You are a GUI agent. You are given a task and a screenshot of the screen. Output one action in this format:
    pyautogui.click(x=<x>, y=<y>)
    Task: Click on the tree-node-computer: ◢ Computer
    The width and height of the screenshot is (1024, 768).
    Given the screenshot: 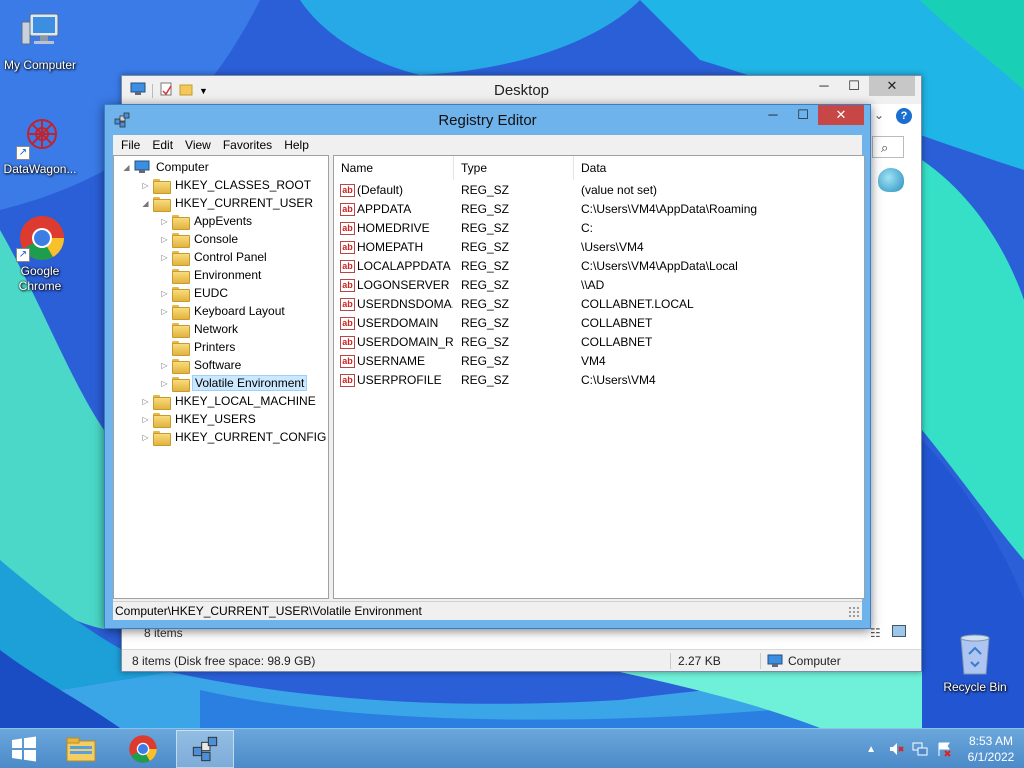 What is the action you would take?
    pyautogui.click(x=166, y=167)
    